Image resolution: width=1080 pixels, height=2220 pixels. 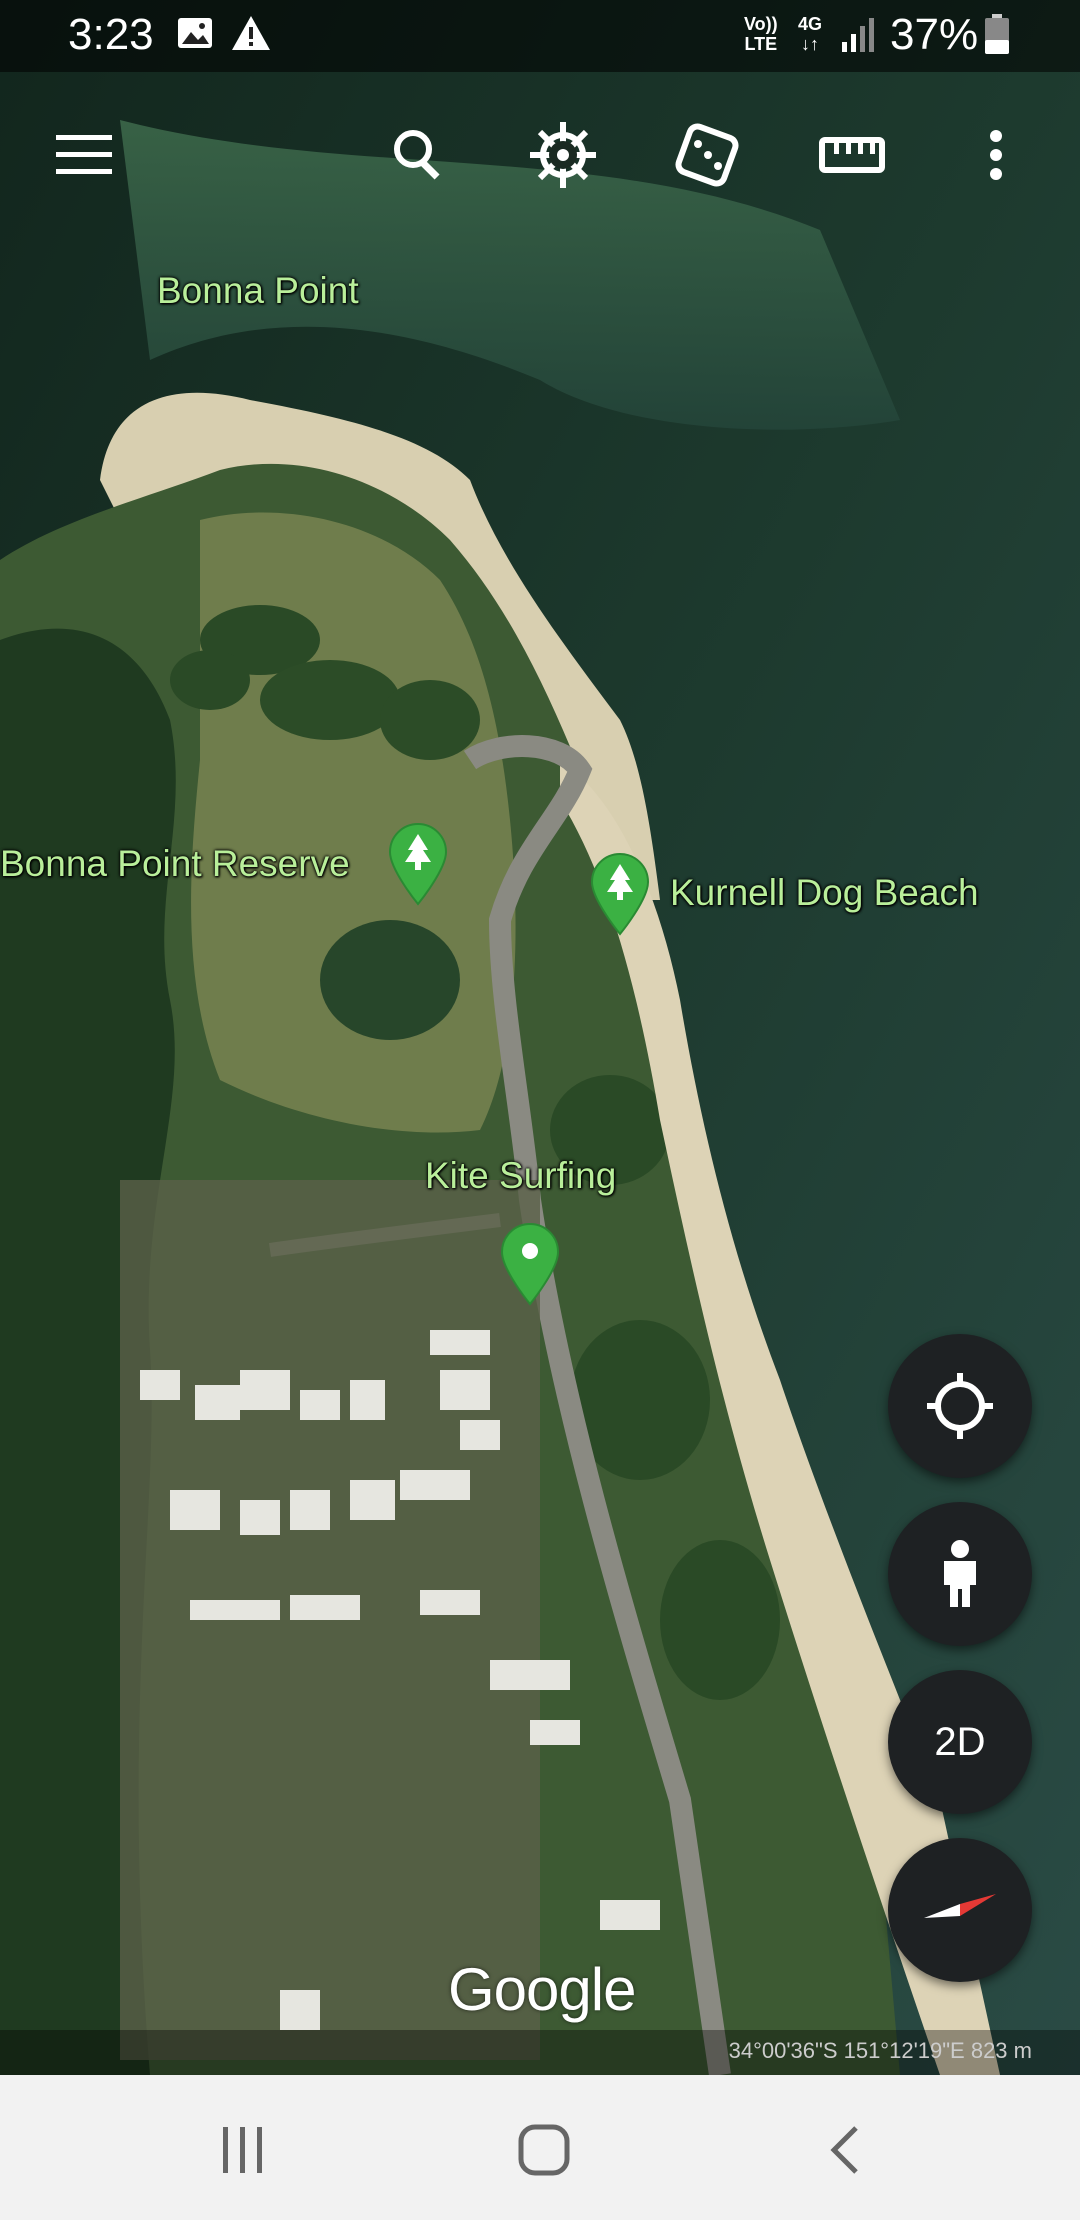 I want to click on park-pin-kurnell-dog-beach, so click(x=620, y=896).